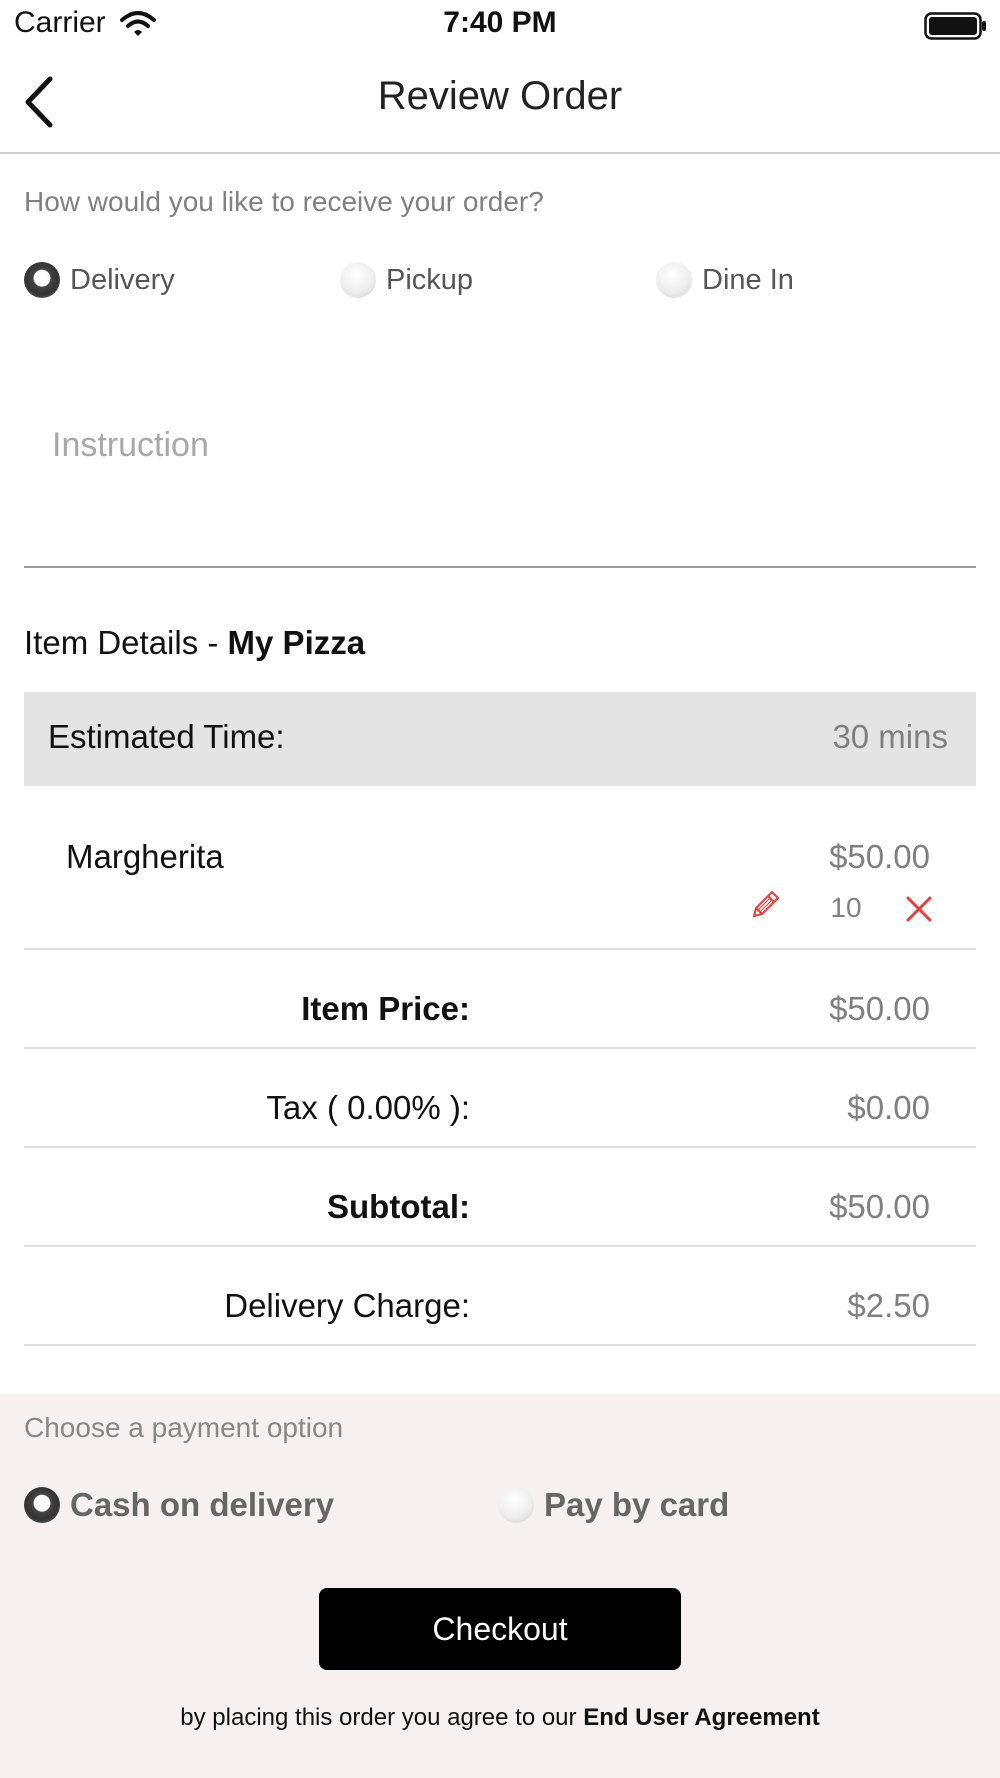  I want to click on summary-label: Tax ( 0.00% ):, so click(368, 1107).